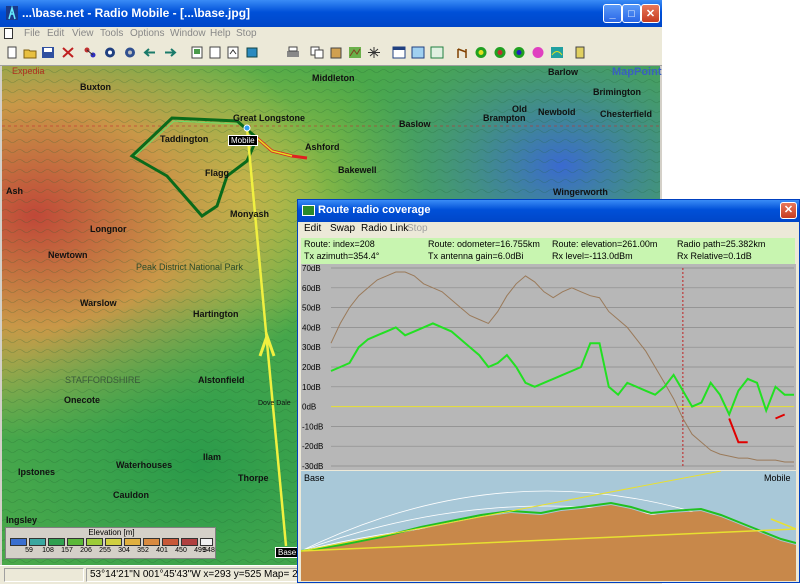  I want to click on info-route-elevation: Route: elevation=261.00m, so click(605, 244).